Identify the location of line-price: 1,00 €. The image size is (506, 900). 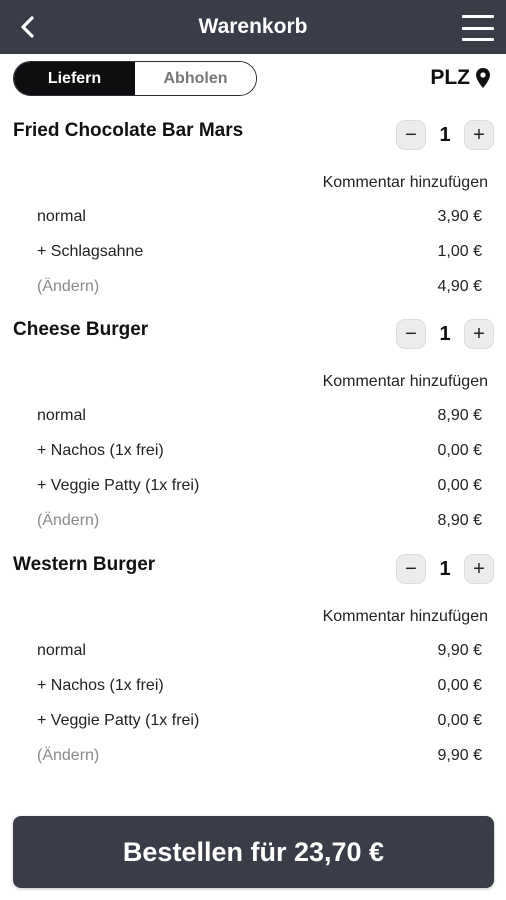
(459, 251).